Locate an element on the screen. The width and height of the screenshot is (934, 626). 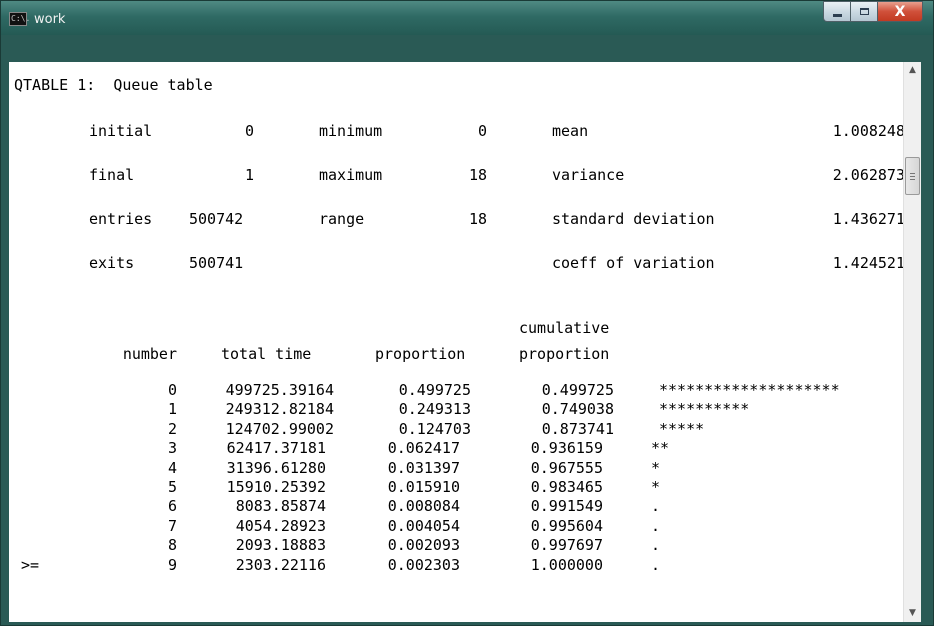
maximum-label: maximum is located at coordinates (351, 175).